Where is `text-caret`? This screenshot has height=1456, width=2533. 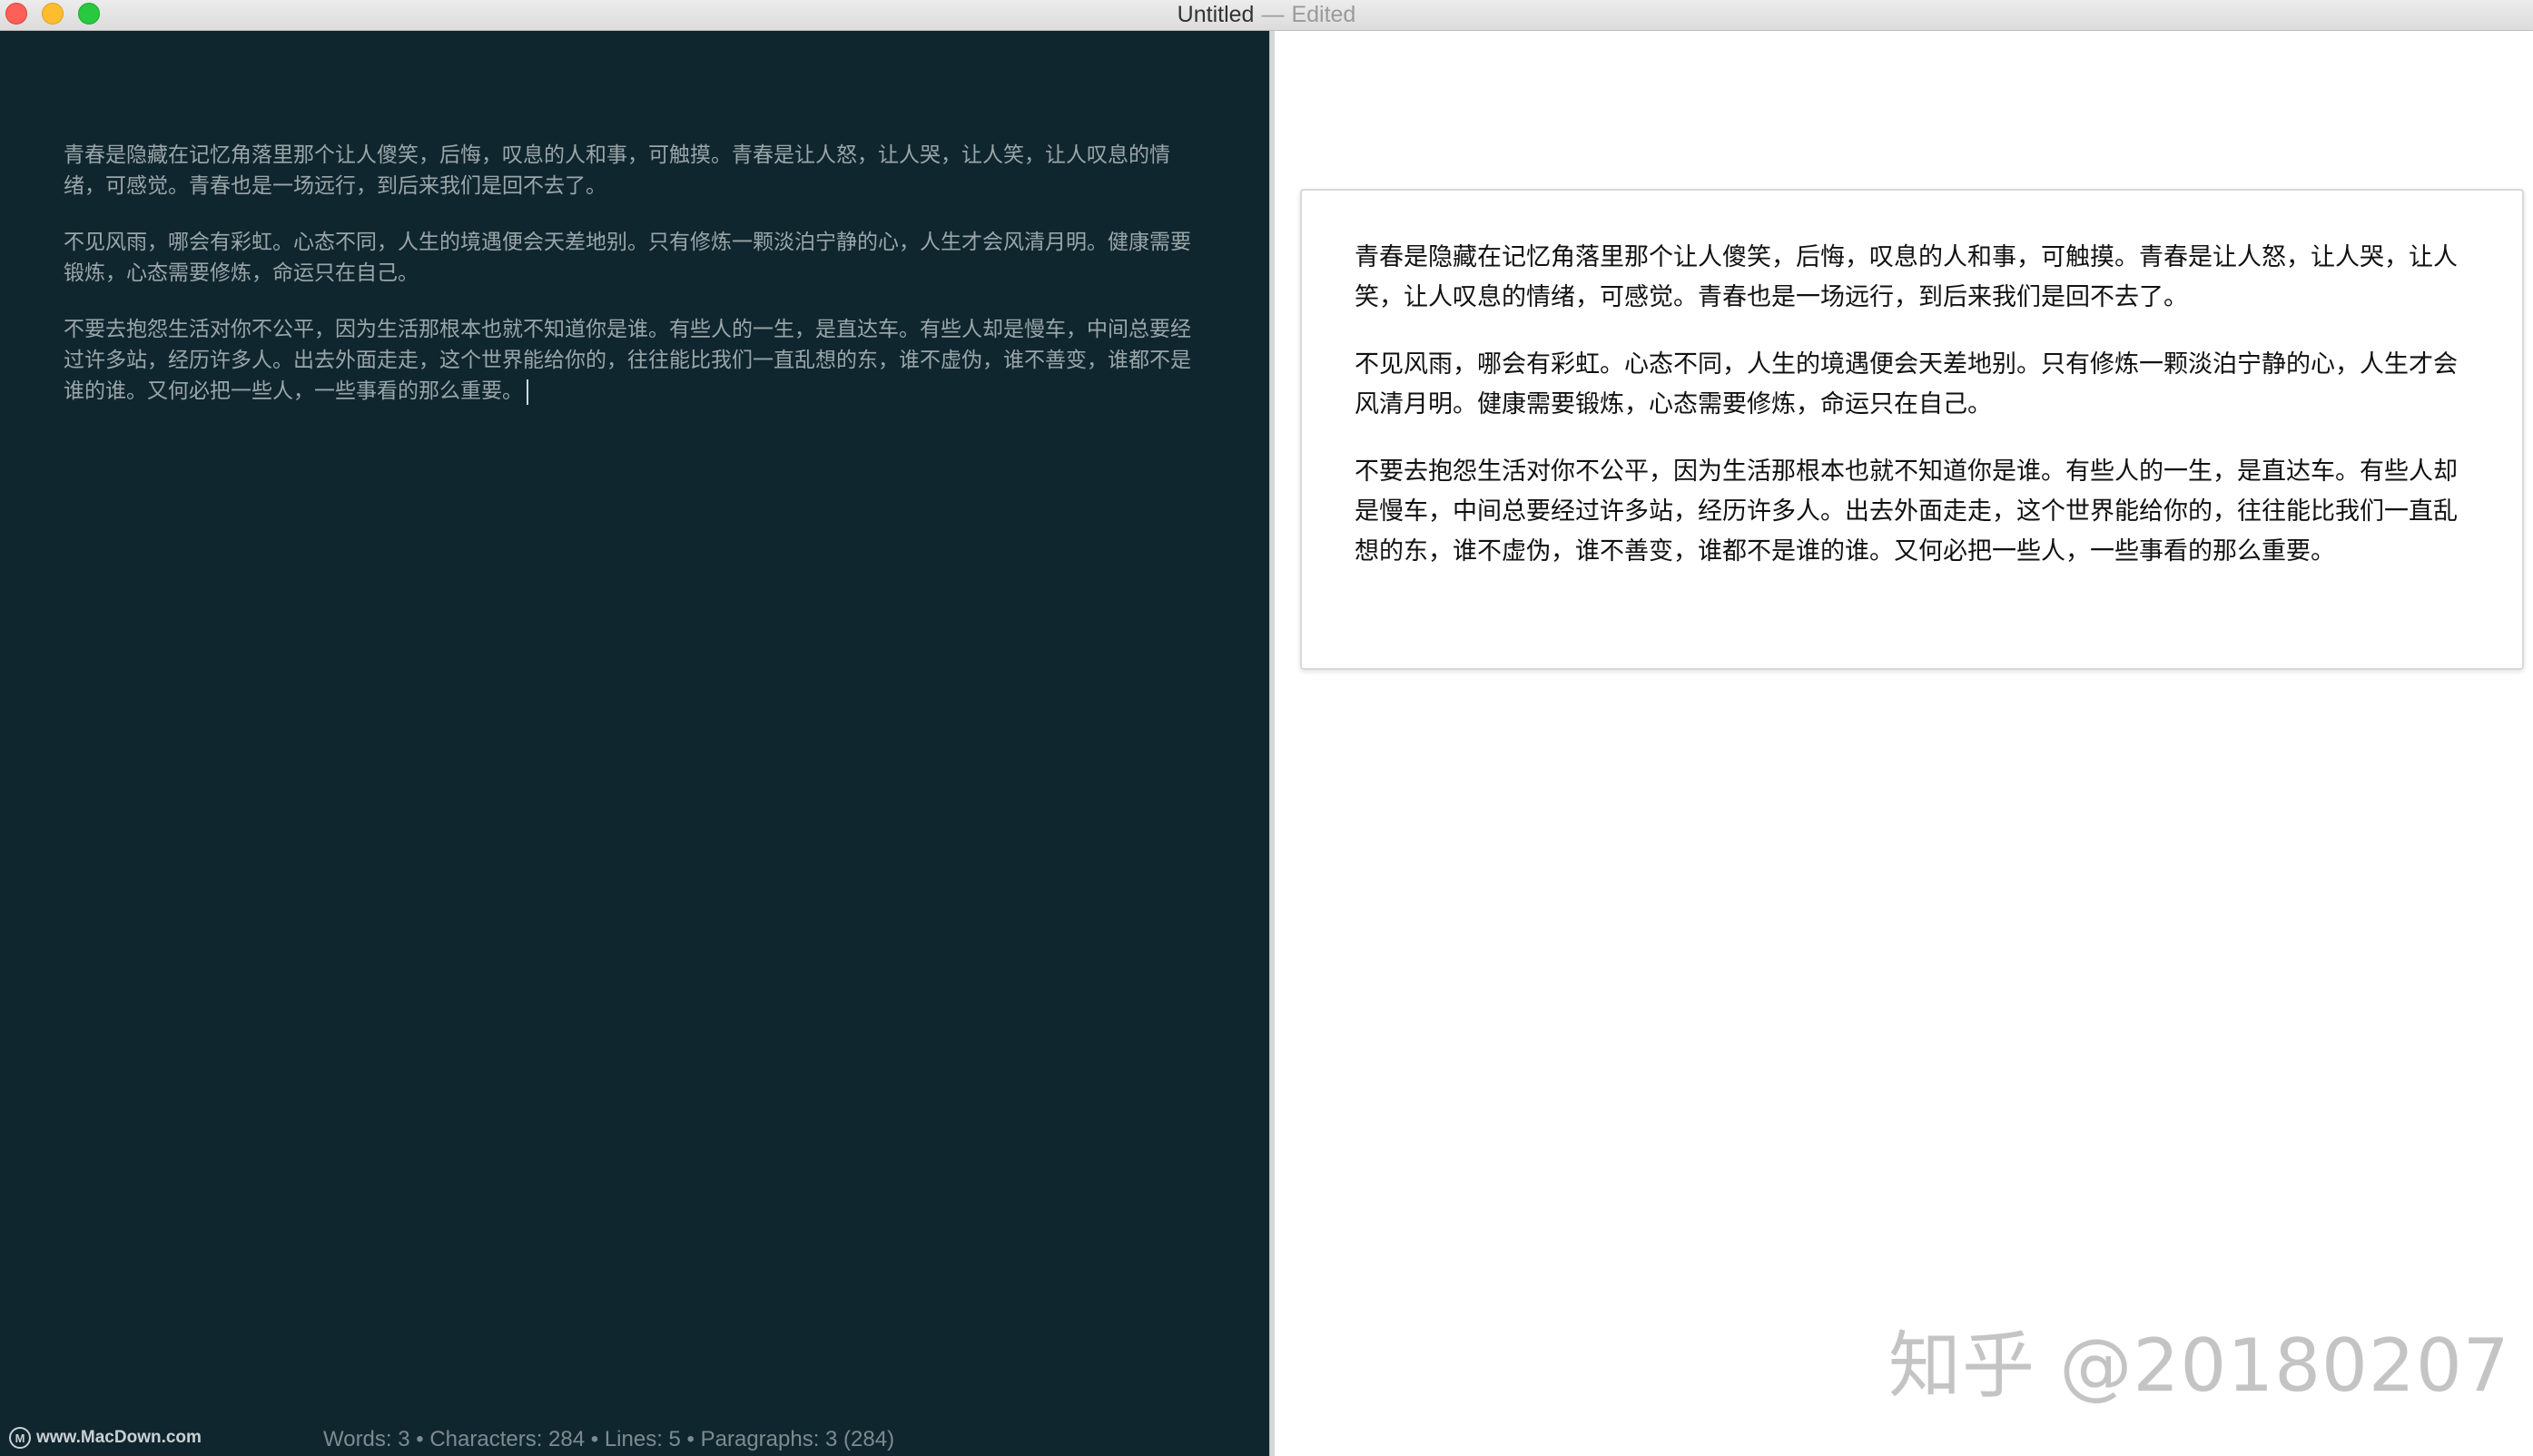
text-caret is located at coordinates (527, 392).